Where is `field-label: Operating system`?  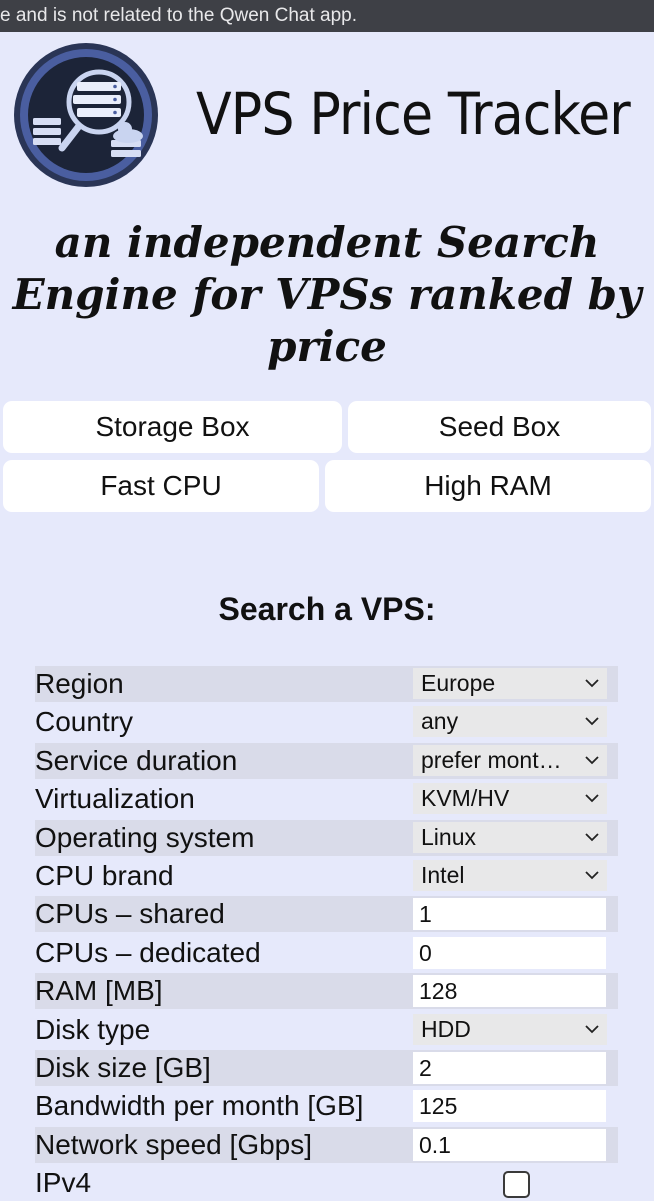 field-label: Operating system is located at coordinates (222, 838).